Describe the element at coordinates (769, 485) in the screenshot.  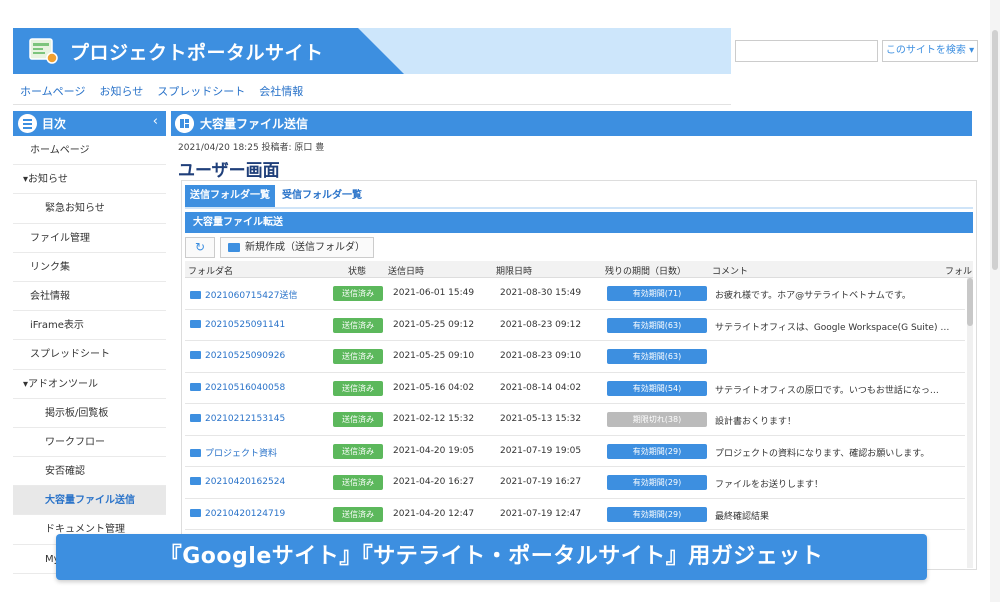
I see `comment: ファイルをお送りします！` at that location.